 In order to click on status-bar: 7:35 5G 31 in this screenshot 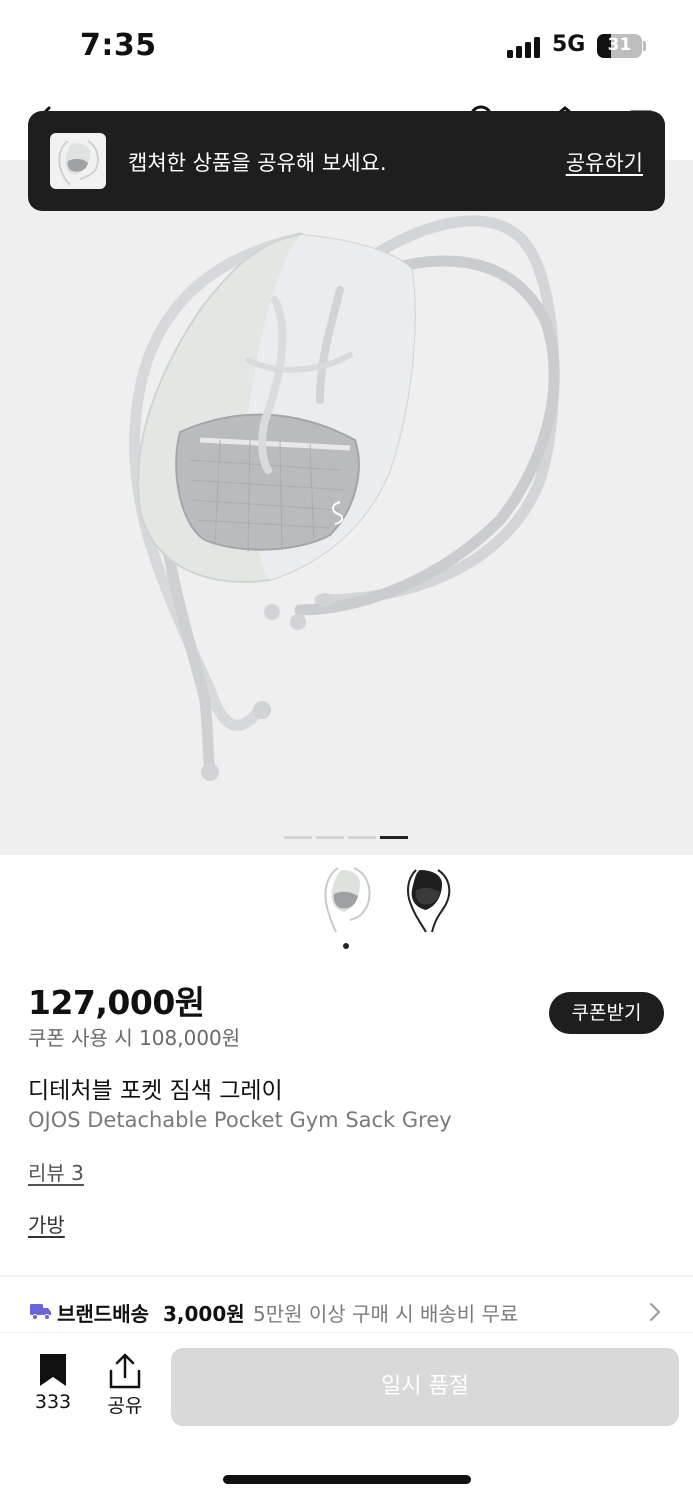, I will do `click(346, 46)`.